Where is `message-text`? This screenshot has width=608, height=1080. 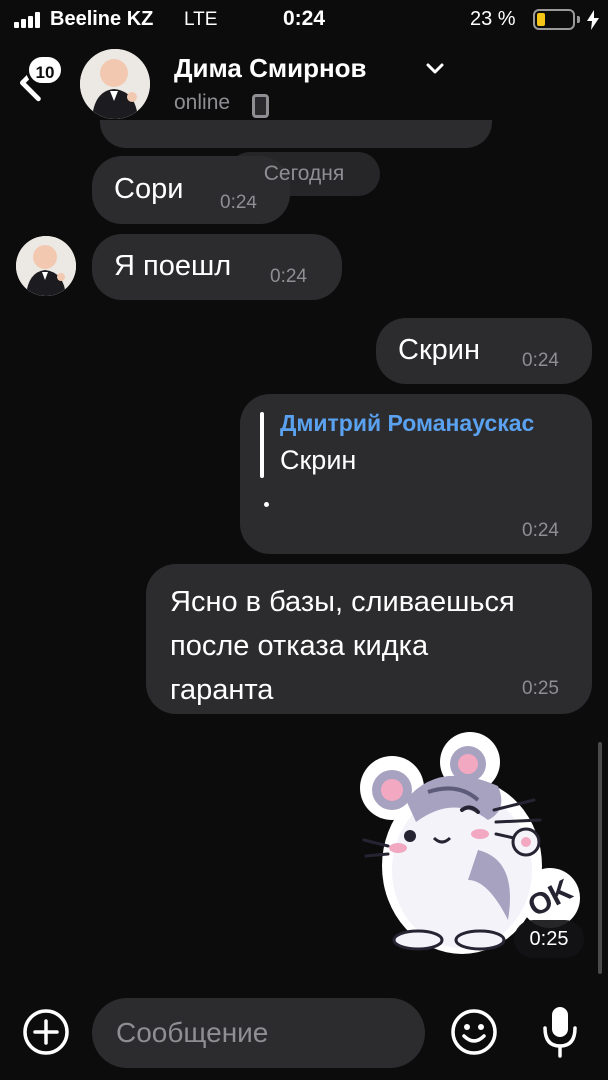
message-text is located at coordinates (266, 504).